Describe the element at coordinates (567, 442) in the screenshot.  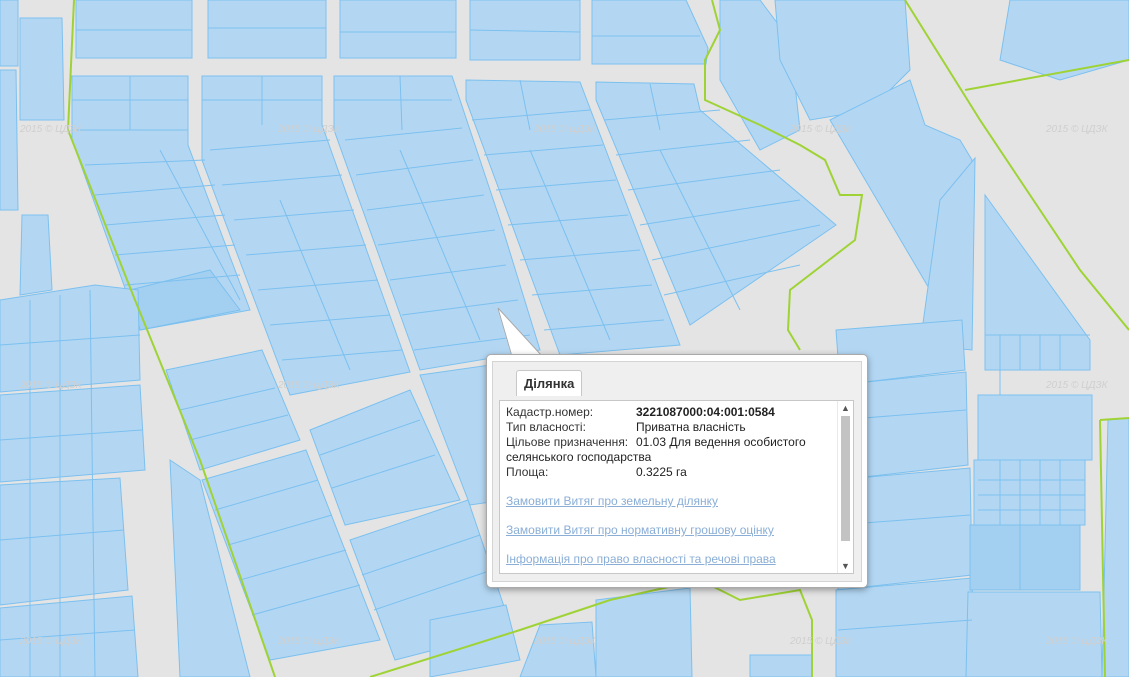
I see `field-label: Цільове призначення:` at that location.